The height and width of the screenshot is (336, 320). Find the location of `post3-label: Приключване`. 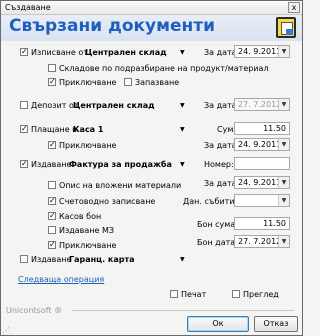

post3-label: Приключване is located at coordinates (88, 245).